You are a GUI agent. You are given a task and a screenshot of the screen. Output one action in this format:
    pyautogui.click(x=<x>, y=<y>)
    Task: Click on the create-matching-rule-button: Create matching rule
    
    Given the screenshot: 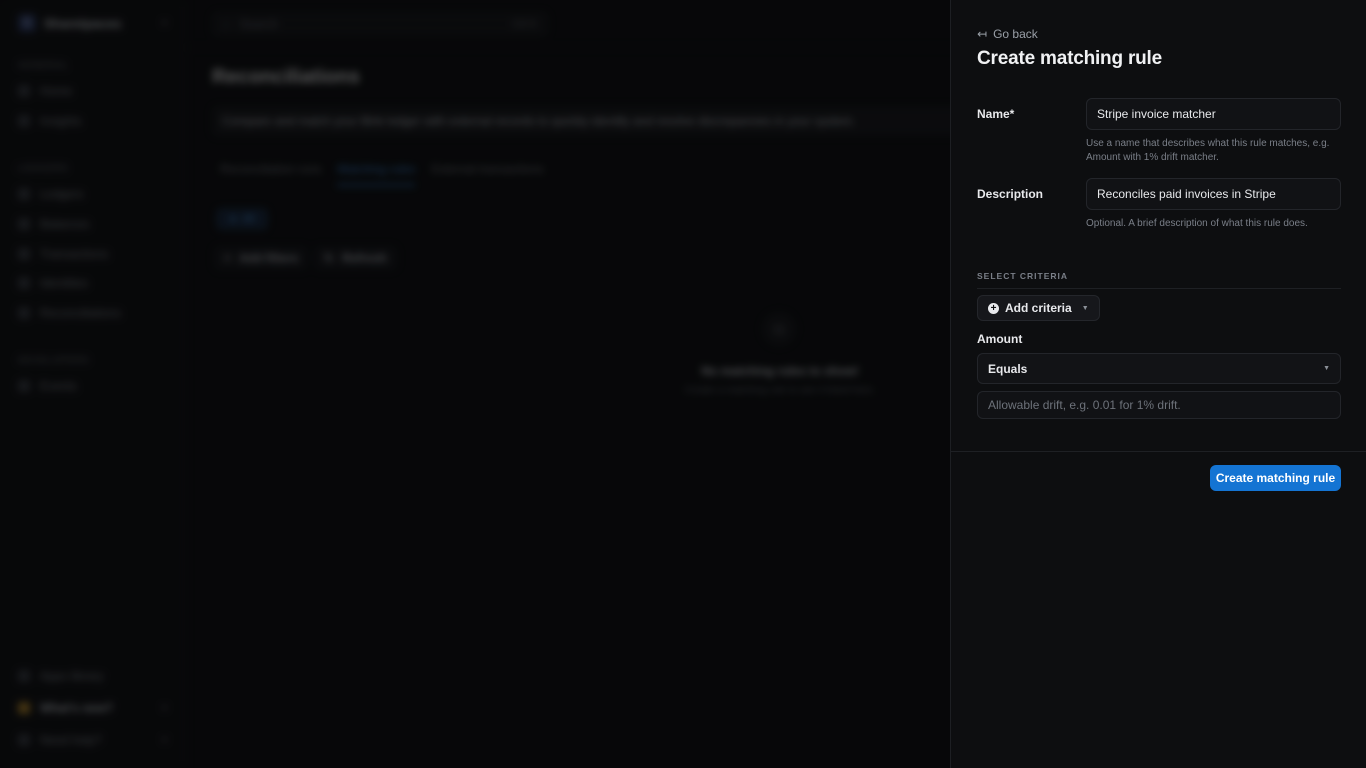 What is the action you would take?
    pyautogui.click(x=1275, y=478)
    